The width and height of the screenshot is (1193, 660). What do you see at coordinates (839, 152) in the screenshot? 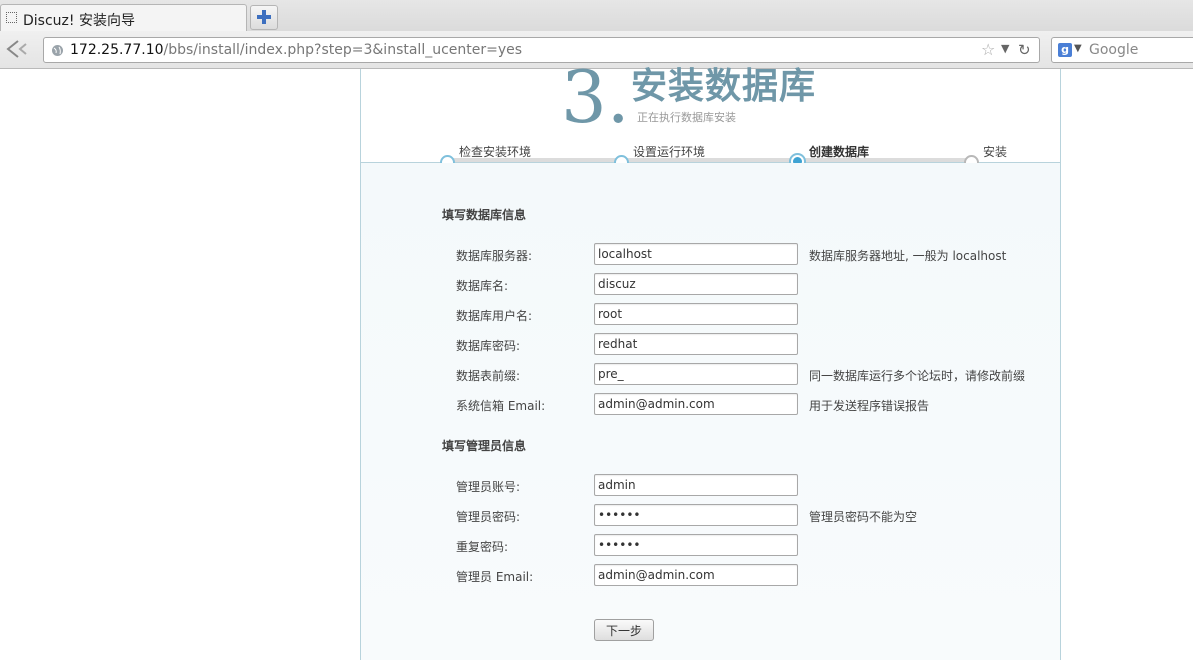
I see `step-label-3: 创建数据库` at bounding box center [839, 152].